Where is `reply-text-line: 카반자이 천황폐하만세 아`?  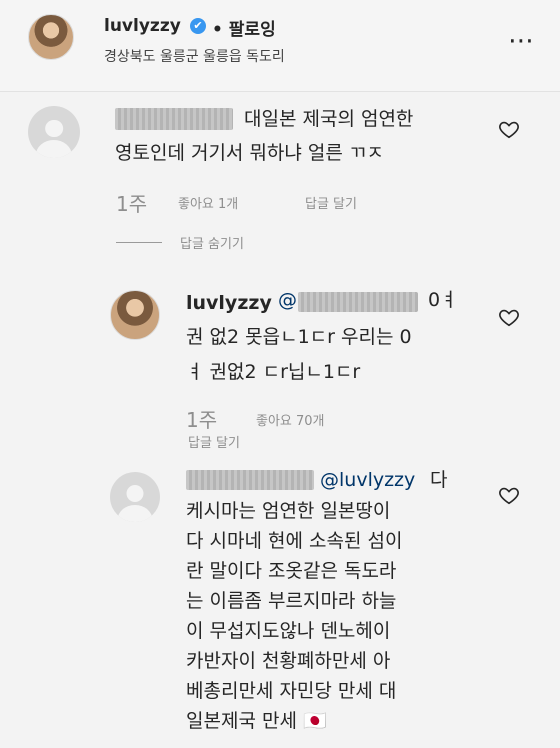 reply-text-line: 카반자이 천황폐하만세 아 is located at coordinates (288, 661).